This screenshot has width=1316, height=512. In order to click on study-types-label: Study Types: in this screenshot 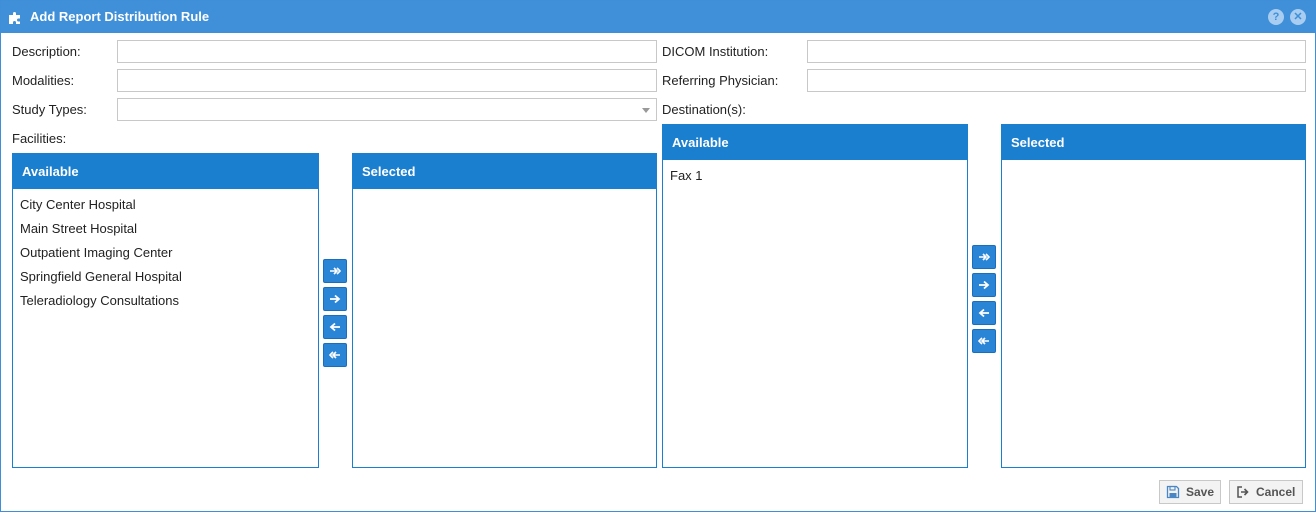, I will do `click(49, 109)`.